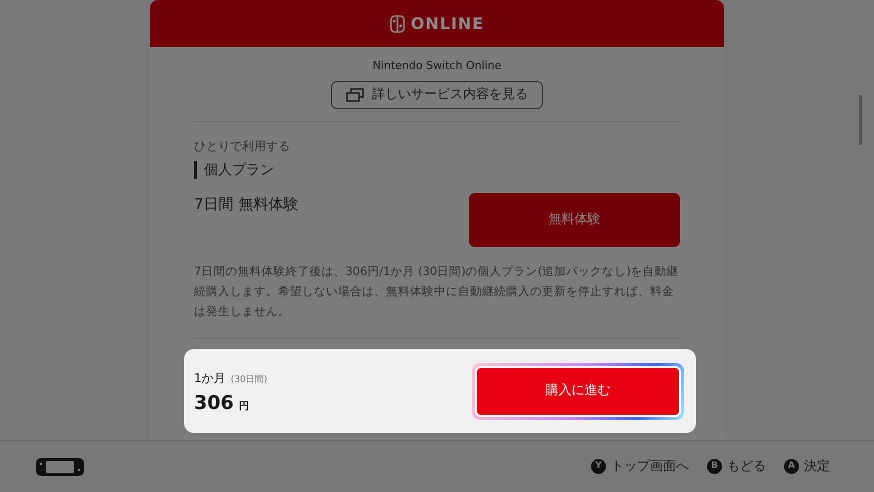  What do you see at coordinates (249, 379) in the screenshot?
I see `period-note: (30日間)` at bounding box center [249, 379].